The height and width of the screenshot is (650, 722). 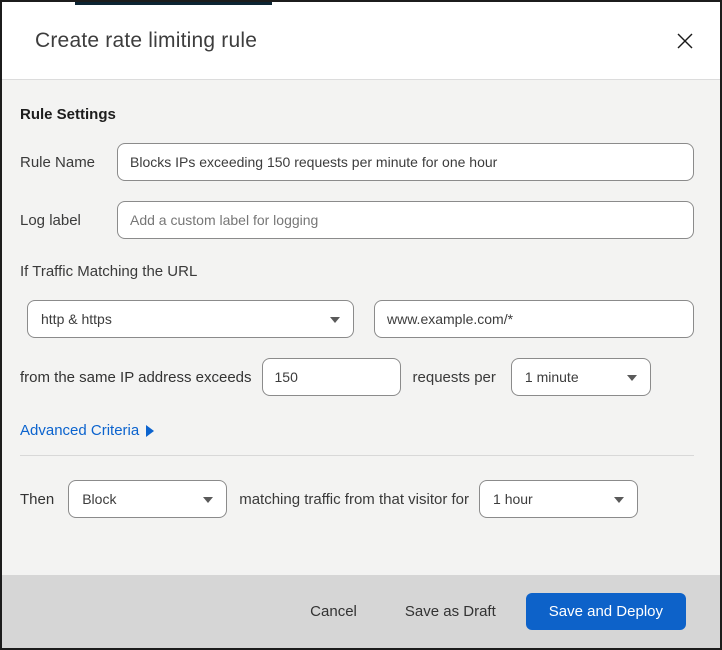 What do you see at coordinates (68, 114) in the screenshot?
I see `section-heading: Rule Settings` at bounding box center [68, 114].